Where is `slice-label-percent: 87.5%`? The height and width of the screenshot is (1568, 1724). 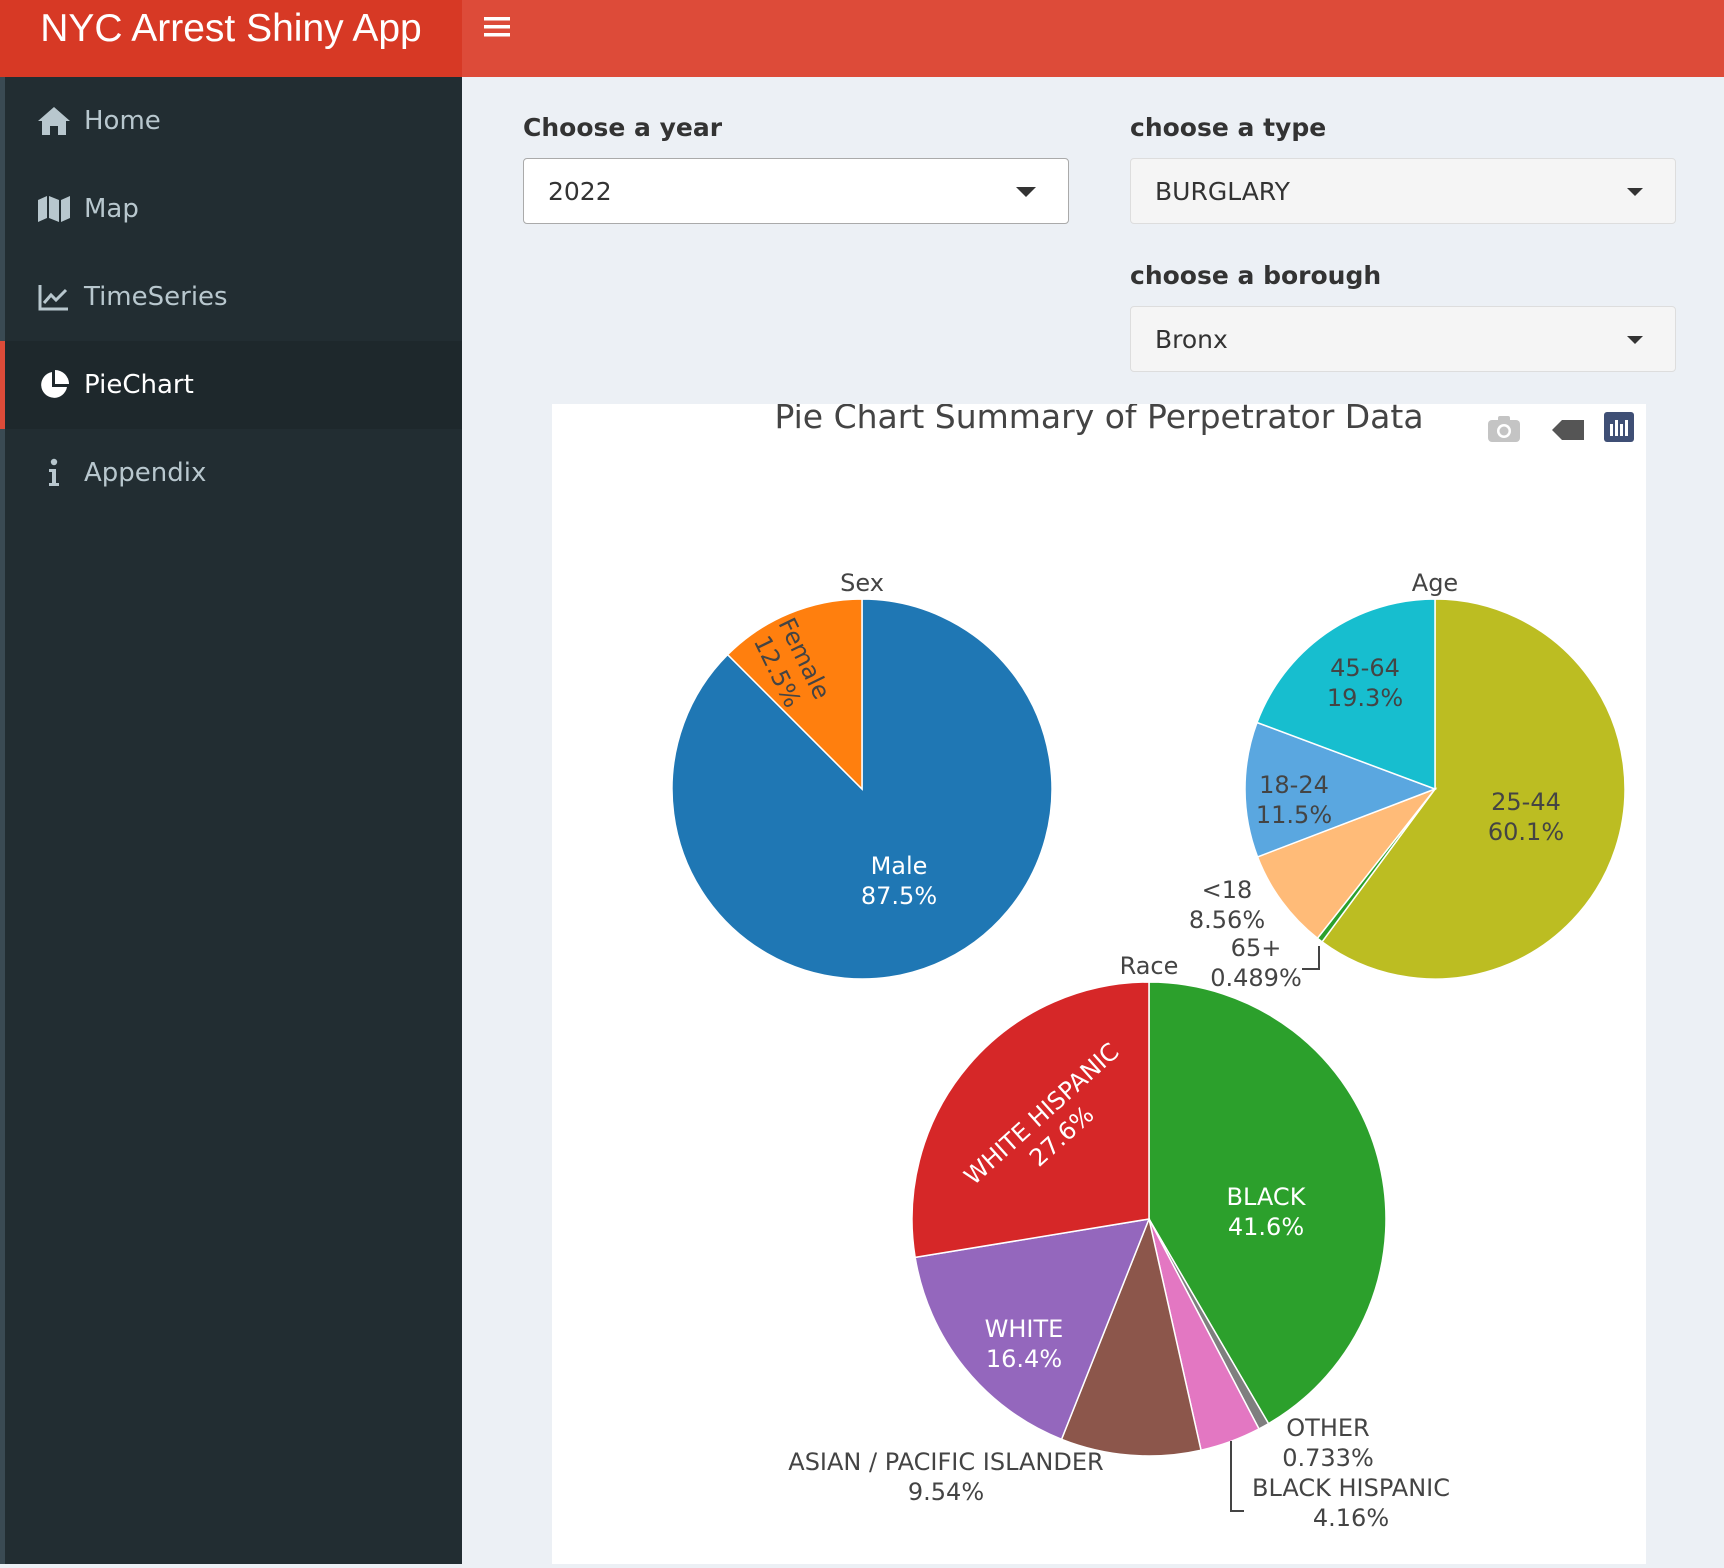 slice-label-percent: 87.5% is located at coordinates (899, 896).